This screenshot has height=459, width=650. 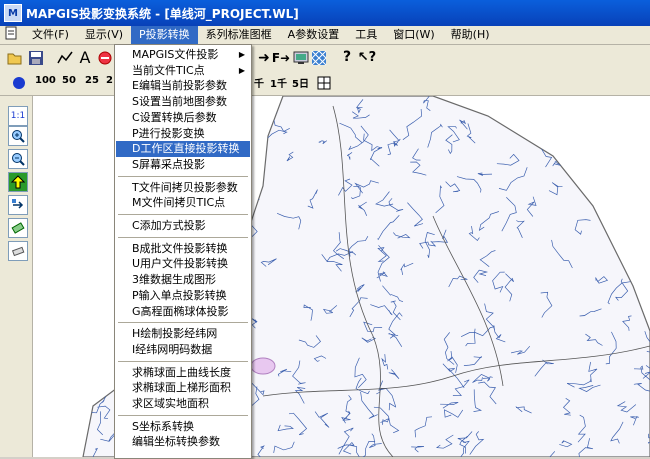 What do you see at coordinates (15, 58) in the screenshot?
I see `open-icon` at bounding box center [15, 58].